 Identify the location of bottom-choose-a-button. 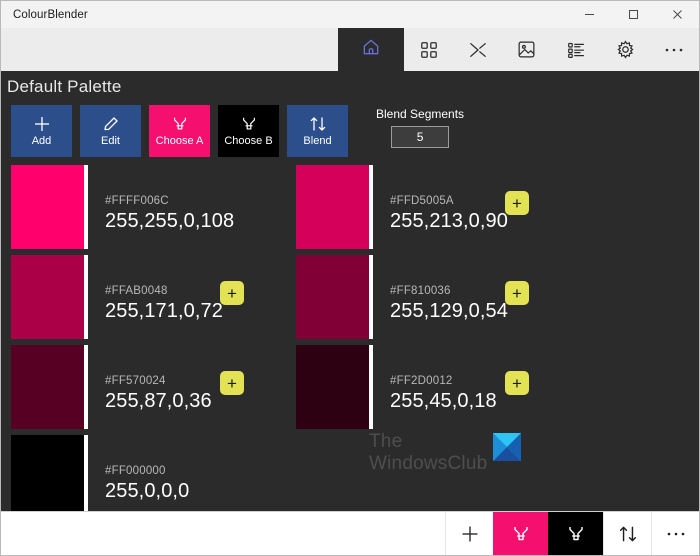
(520, 533).